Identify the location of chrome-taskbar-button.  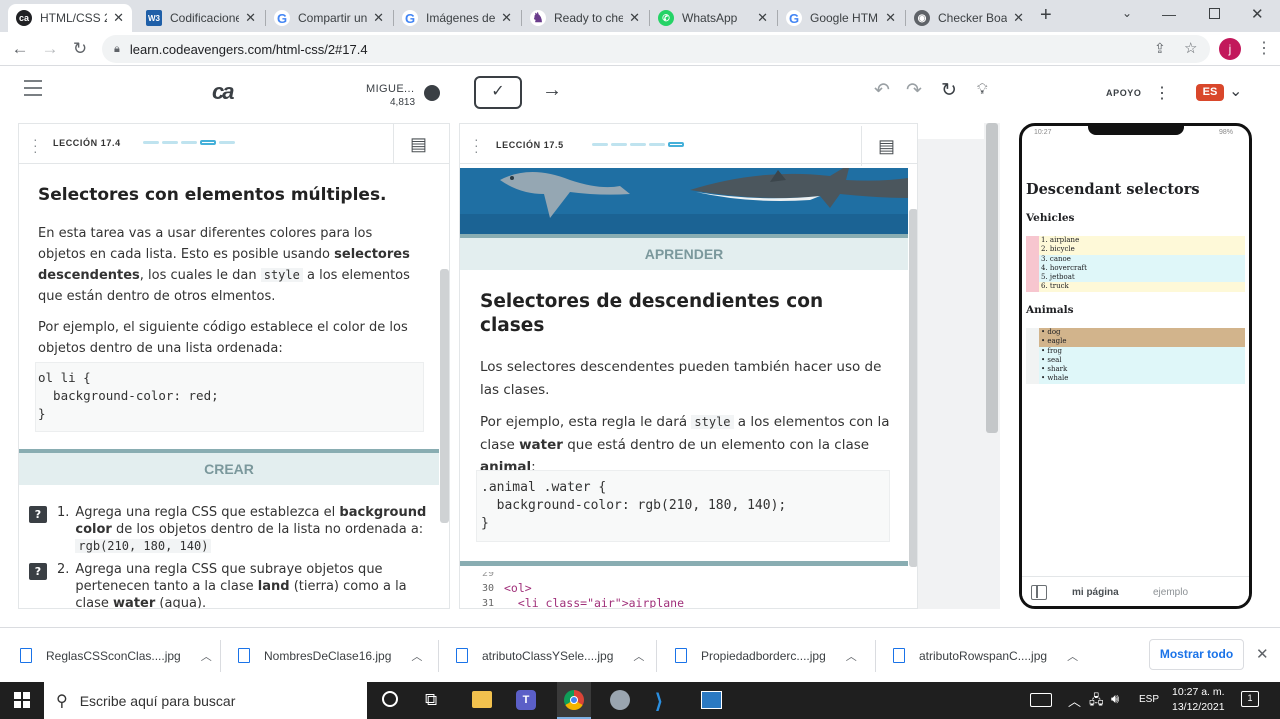
(574, 700).